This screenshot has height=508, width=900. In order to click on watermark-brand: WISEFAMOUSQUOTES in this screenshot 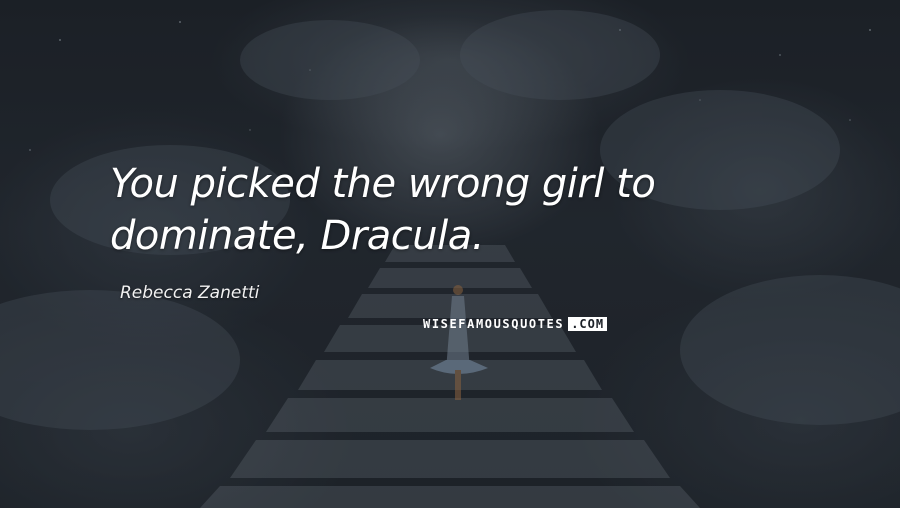, I will do `click(494, 323)`.